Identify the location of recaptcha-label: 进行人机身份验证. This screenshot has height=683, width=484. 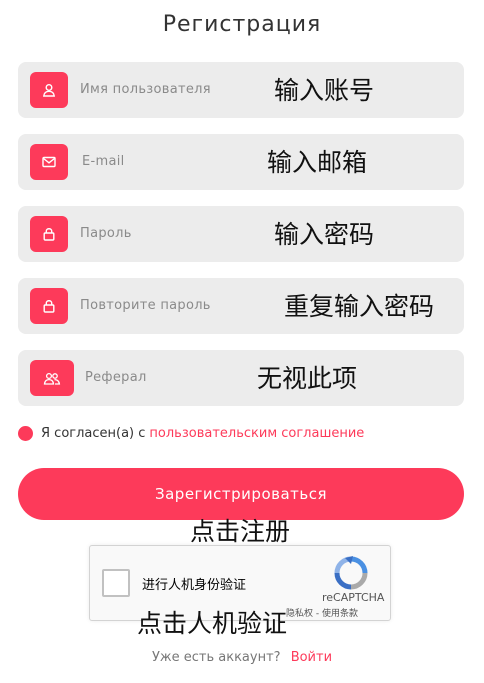
(194, 585).